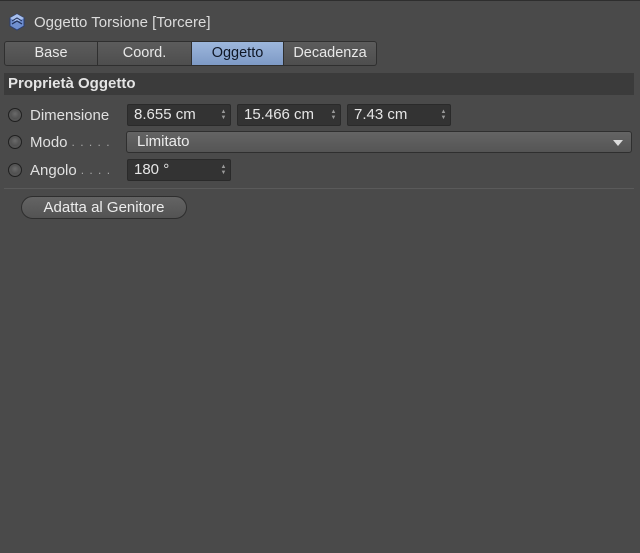 Image resolution: width=640 pixels, height=553 pixels. Describe the element at coordinates (330, 53) in the screenshot. I see `tab-decadenza: Decadenza` at that location.